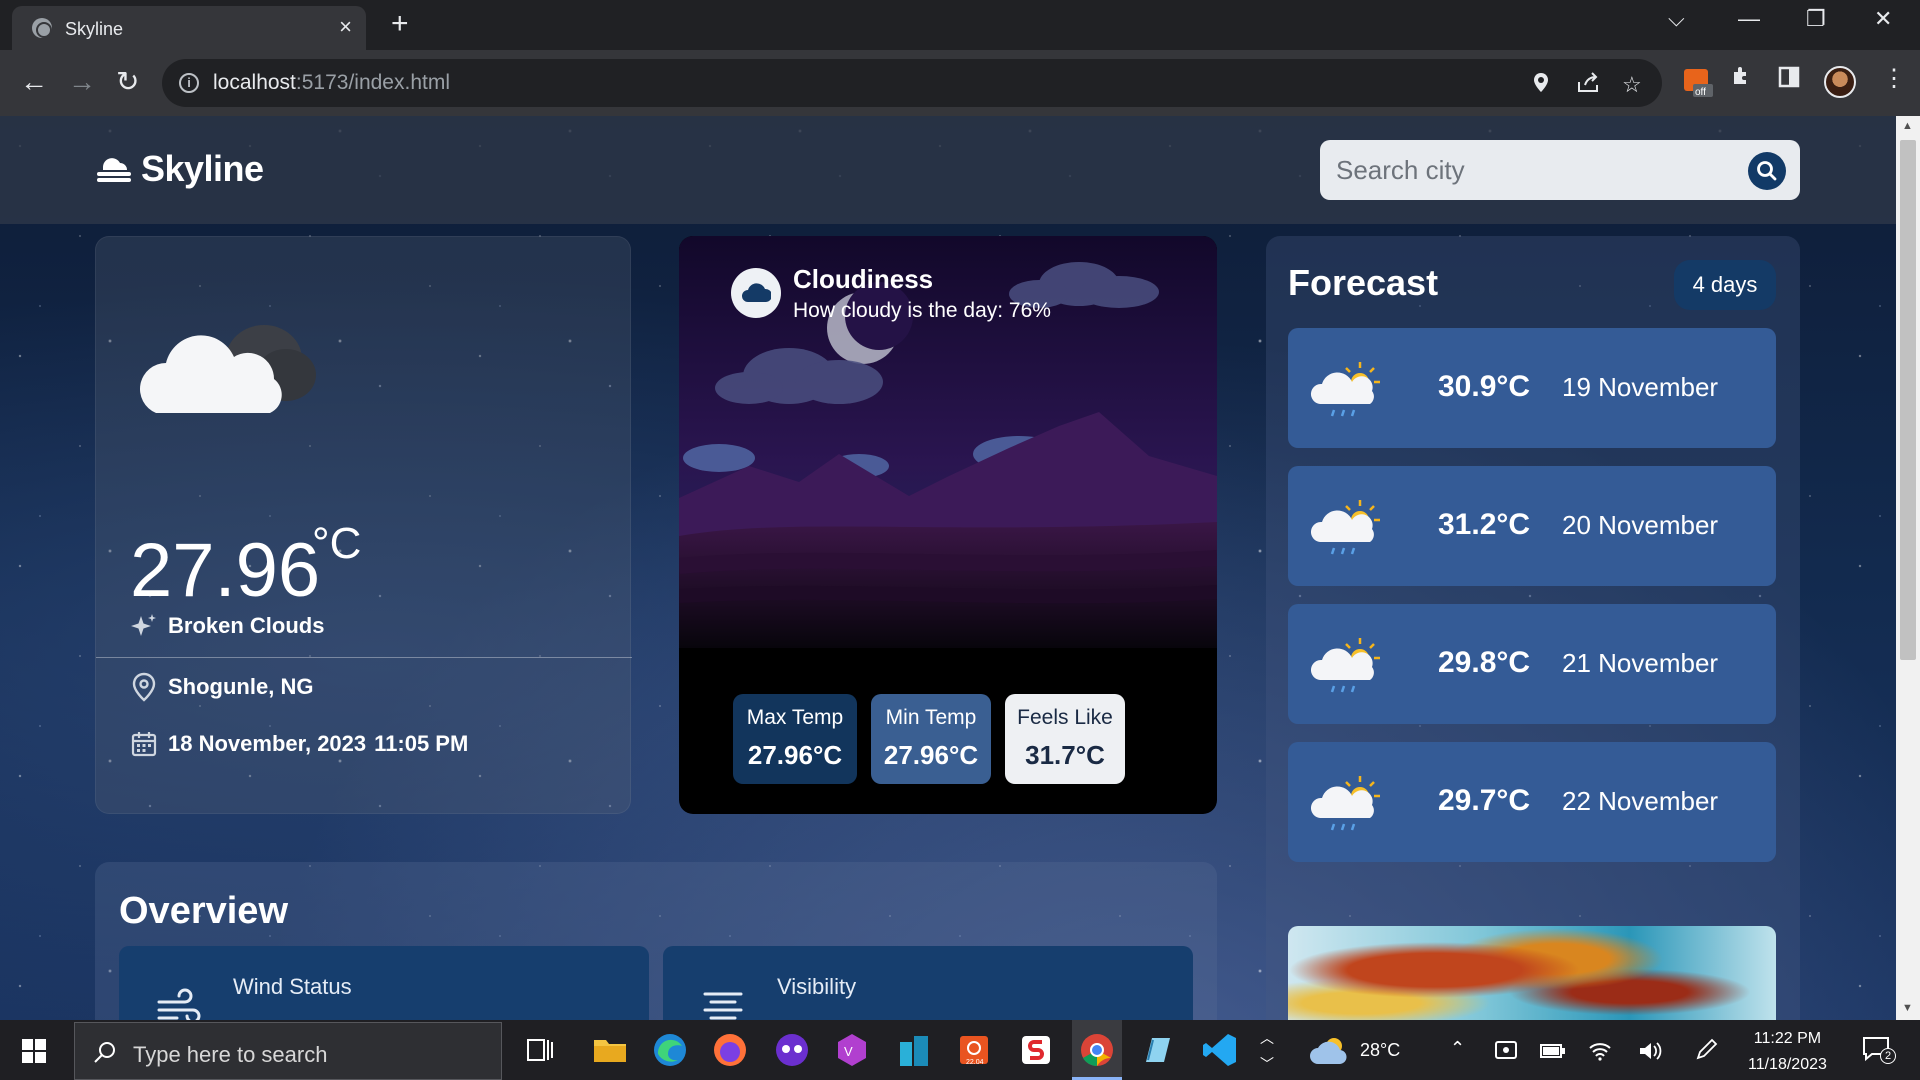 This screenshot has height=1080, width=1920. What do you see at coordinates (1907, 1008) in the screenshot?
I see `scroll-down-icon: ▼` at bounding box center [1907, 1008].